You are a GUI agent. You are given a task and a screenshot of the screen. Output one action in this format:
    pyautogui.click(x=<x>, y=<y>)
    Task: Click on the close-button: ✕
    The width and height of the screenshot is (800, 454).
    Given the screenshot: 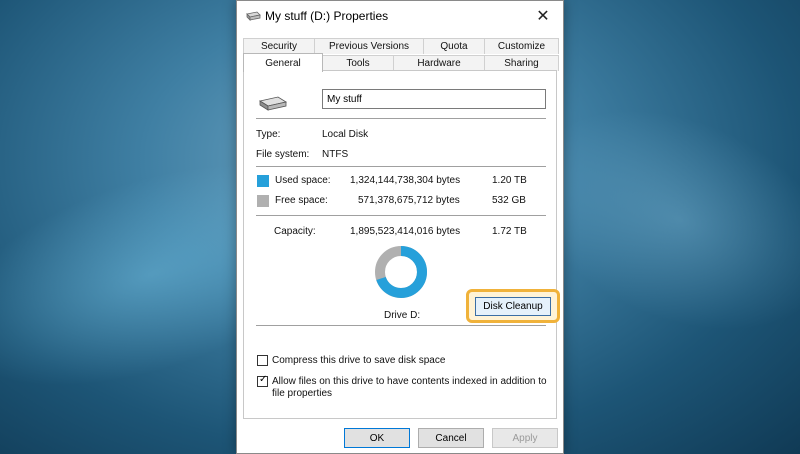 What is the action you would take?
    pyautogui.click(x=543, y=16)
    